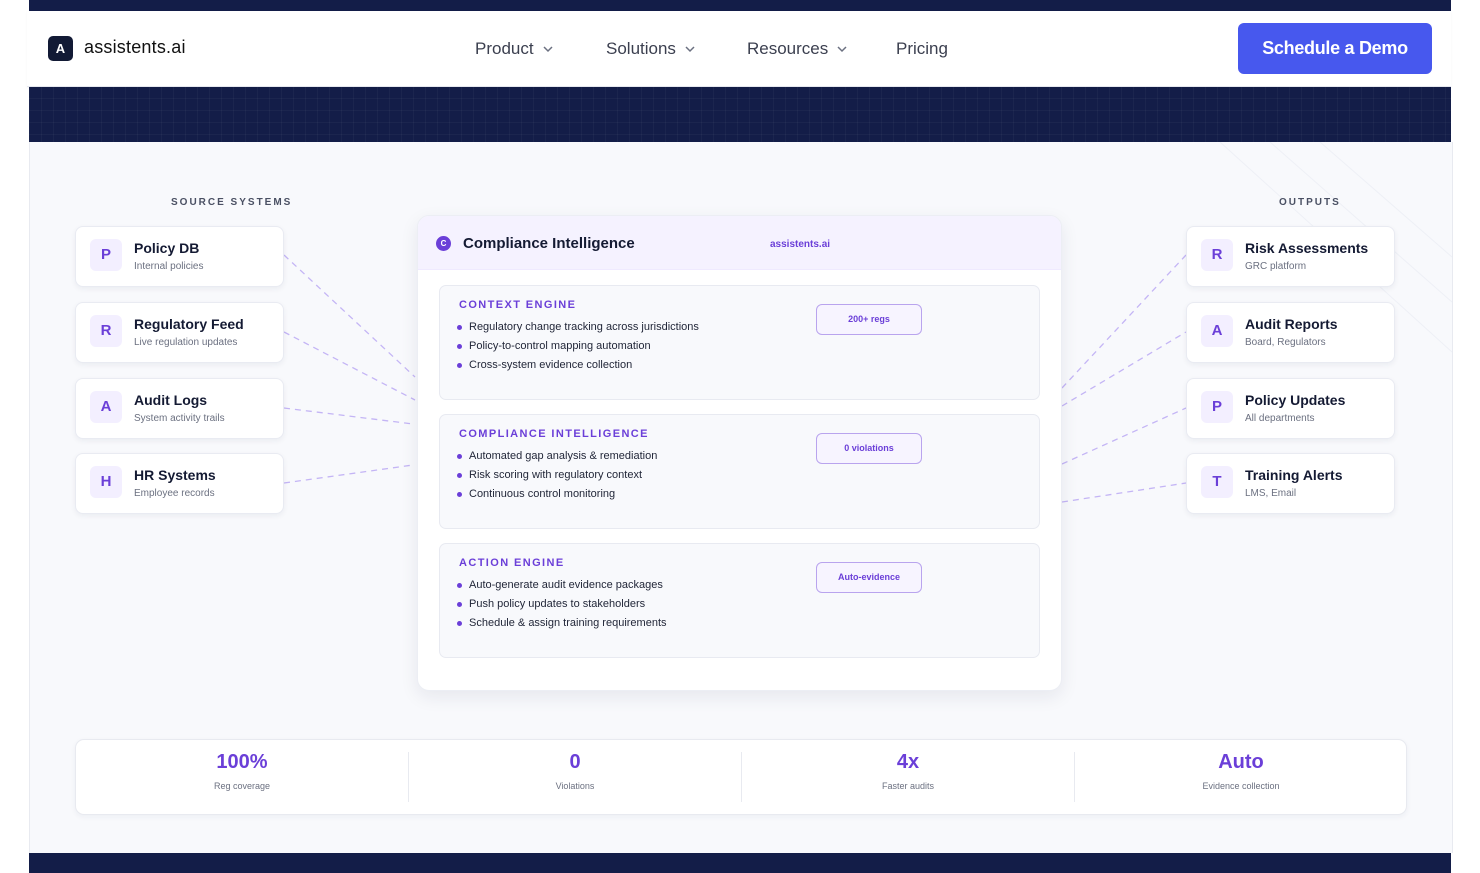 Image resolution: width=1480 pixels, height=873 pixels. I want to click on engine-bullet: Automated gap analysis & remediation, so click(557, 456).